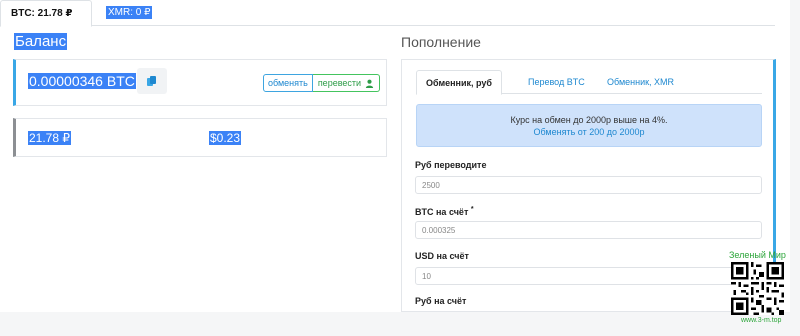 Image resolution: width=800 pixels, height=336 pixels. What do you see at coordinates (200, 137) in the screenshot?
I see `fiat-balance-card: 21.78 ₽ $0.23` at bounding box center [200, 137].